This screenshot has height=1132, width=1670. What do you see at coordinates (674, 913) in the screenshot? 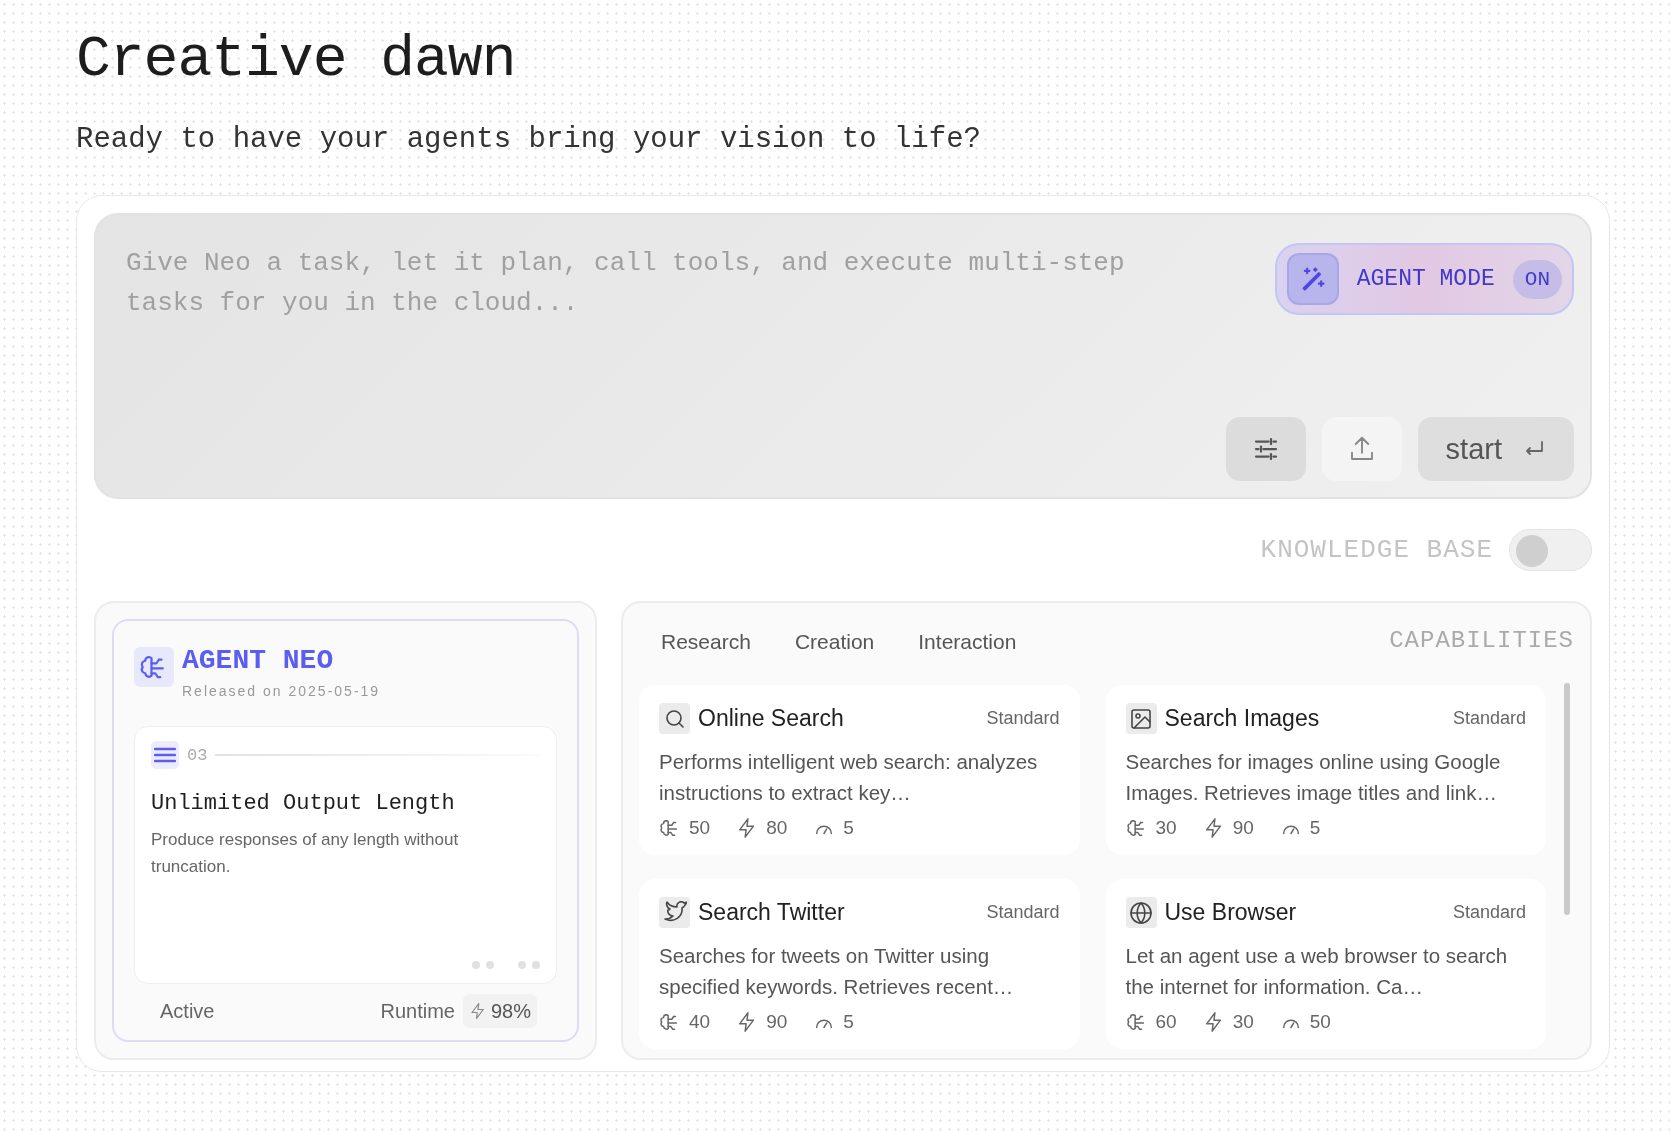
I see `bird-icon` at bounding box center [674, 913].